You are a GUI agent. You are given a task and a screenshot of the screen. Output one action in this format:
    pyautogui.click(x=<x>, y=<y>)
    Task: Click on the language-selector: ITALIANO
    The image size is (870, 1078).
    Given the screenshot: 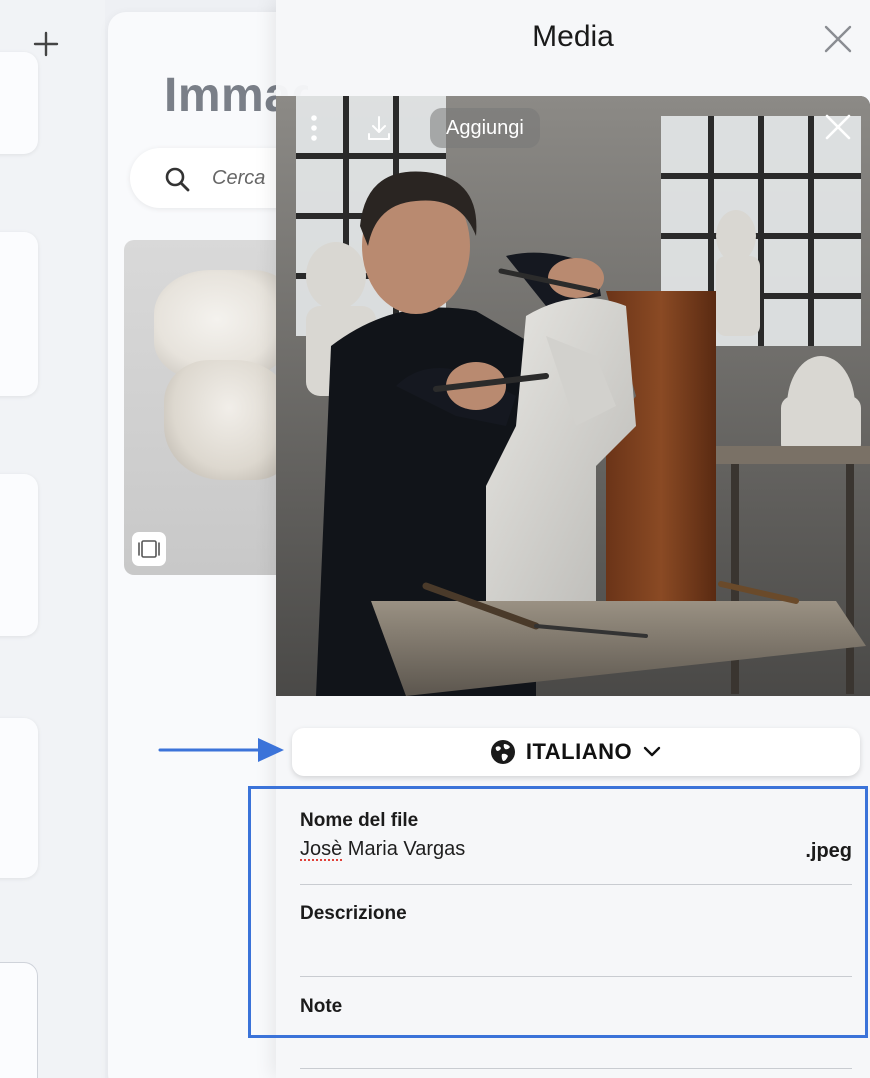 What is the action you would take?
    pyautogui.click(x=576, y=752)
    